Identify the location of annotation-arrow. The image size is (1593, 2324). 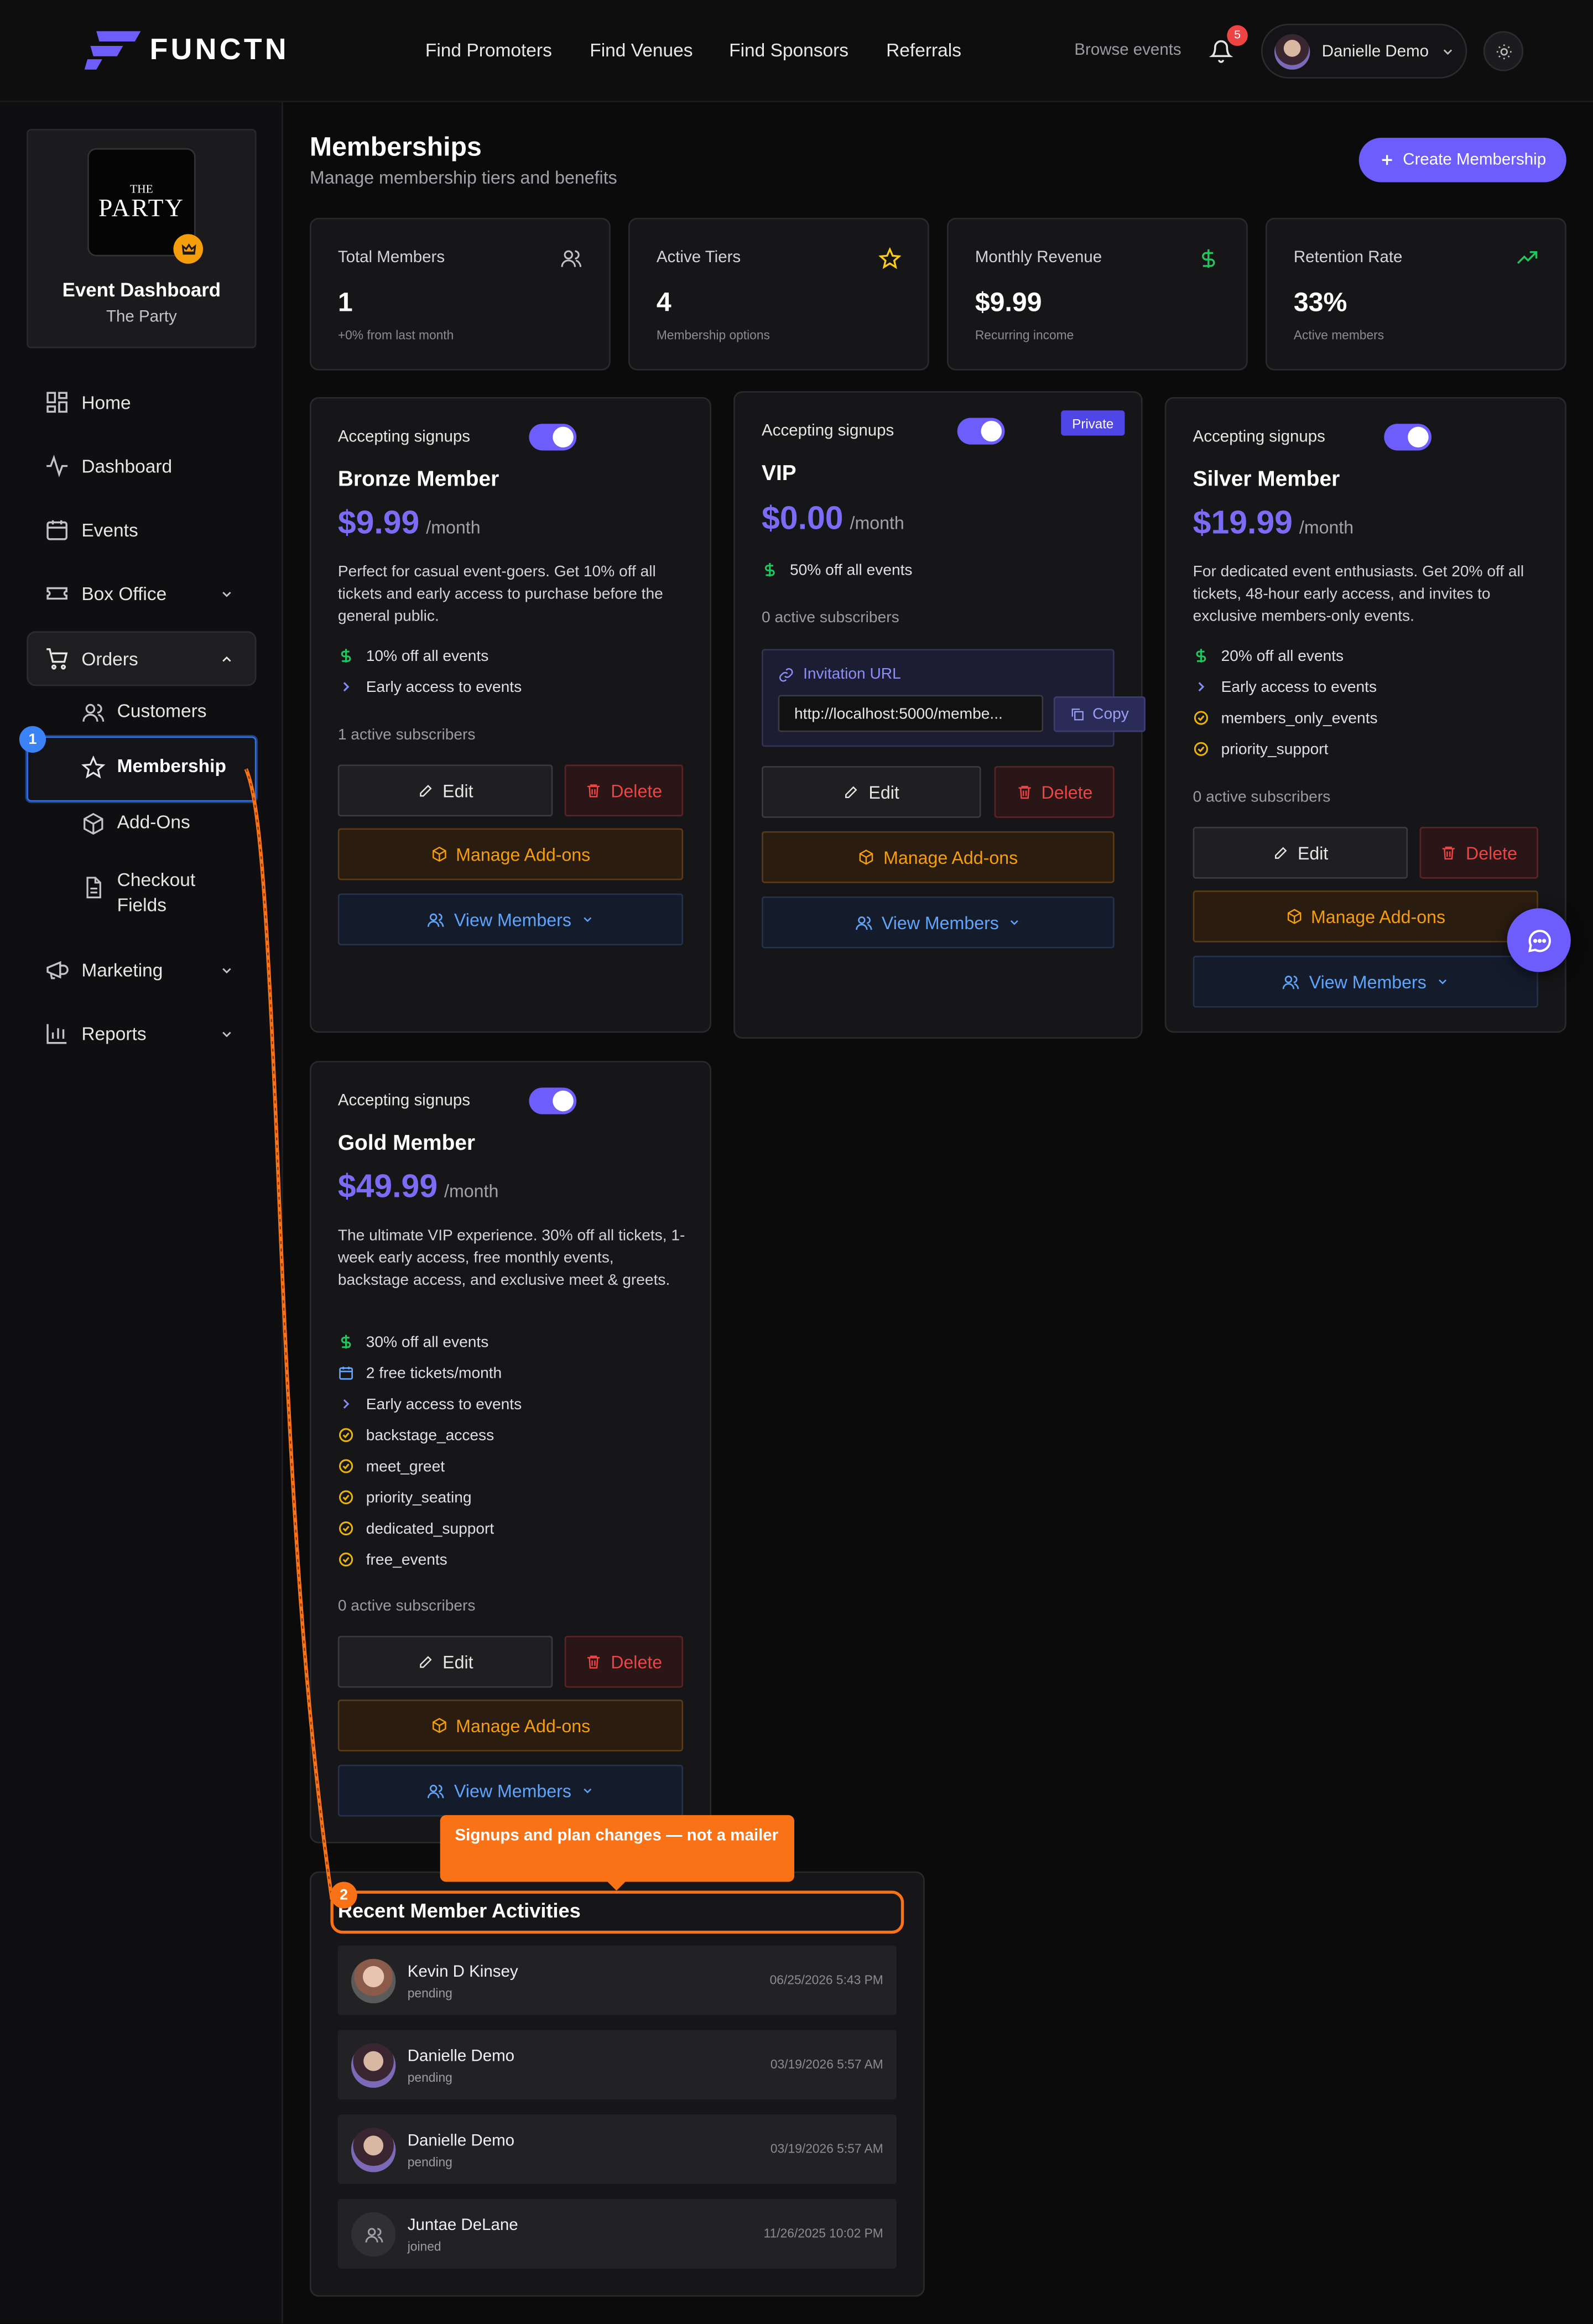
(289, 1334).